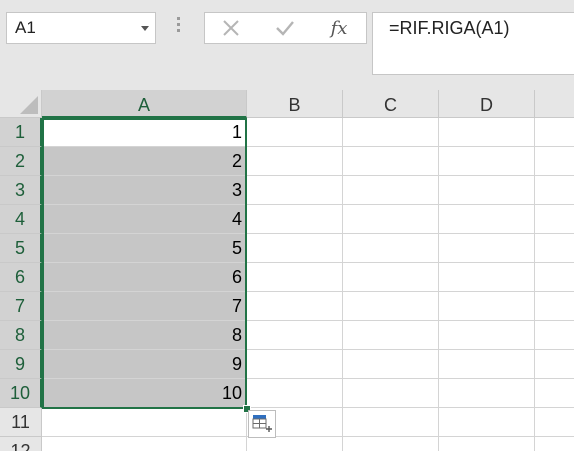 The height and width of the screenshot is (451, 574). I want to click on cell-a3: 3, so click(144, 190).